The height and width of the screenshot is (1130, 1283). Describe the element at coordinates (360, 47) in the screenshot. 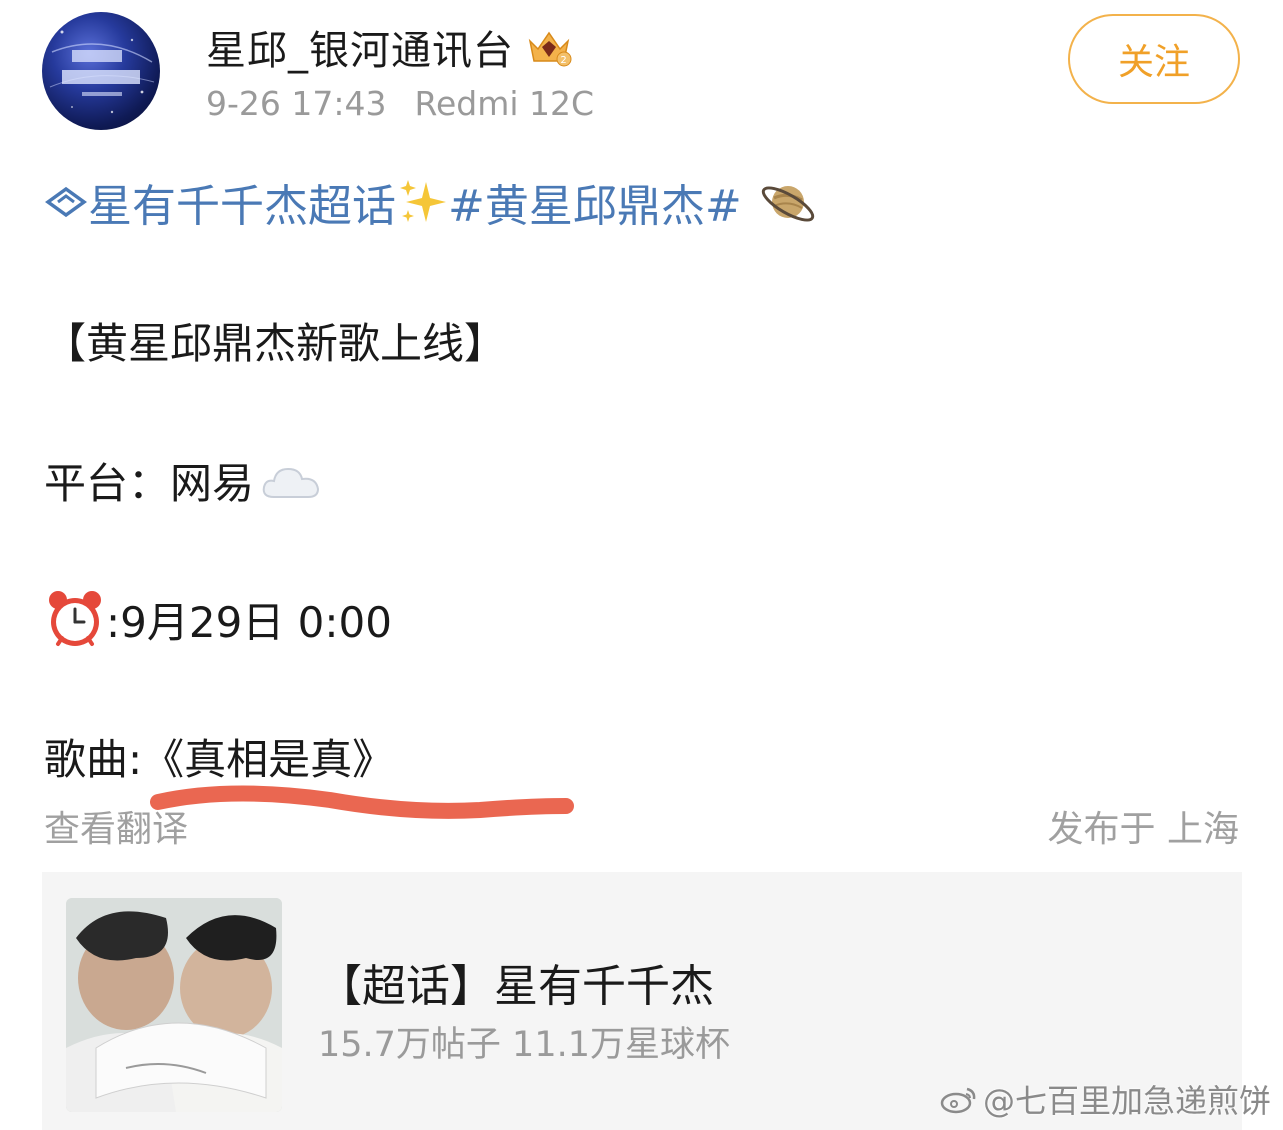

I see `username-text: 星邱_银河通讯台` at that location.